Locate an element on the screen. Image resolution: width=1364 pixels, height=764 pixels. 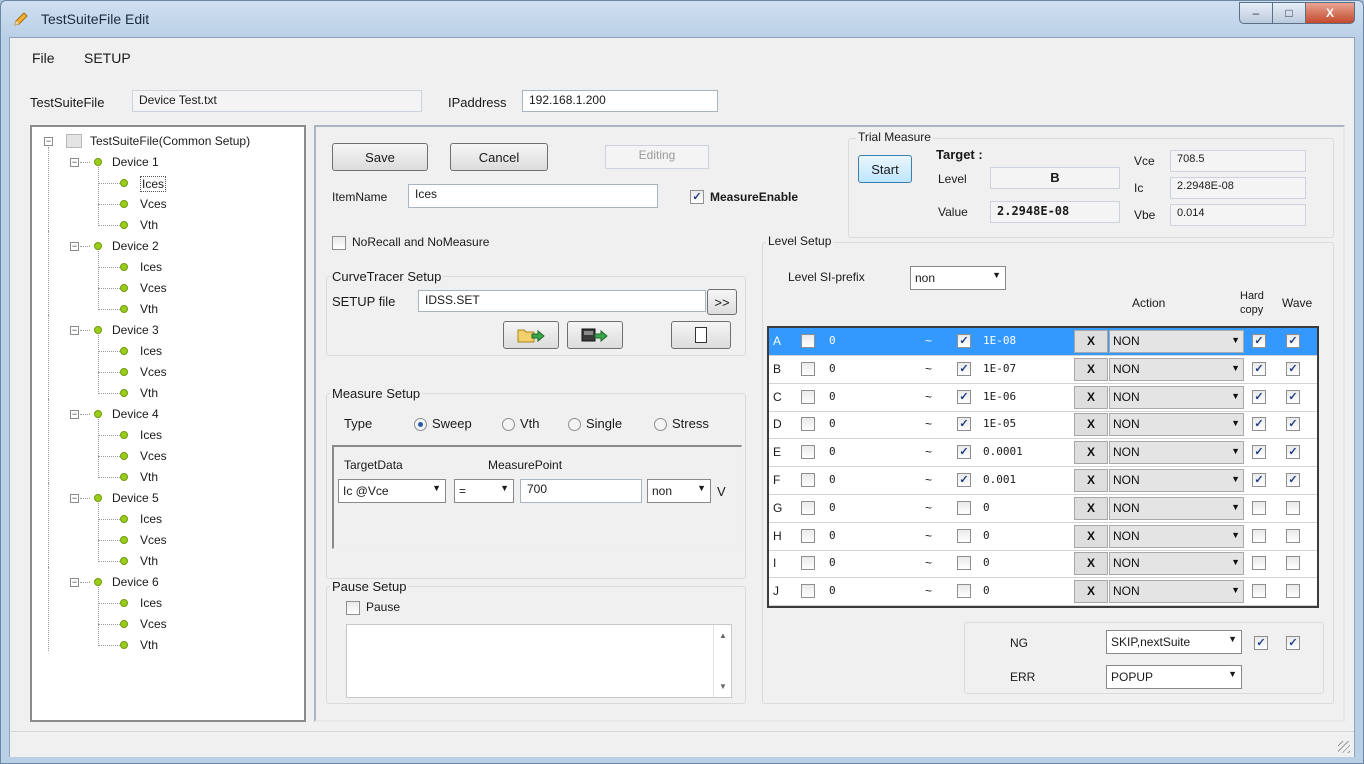
type-stress-radio is located at coordinates (660, 424).